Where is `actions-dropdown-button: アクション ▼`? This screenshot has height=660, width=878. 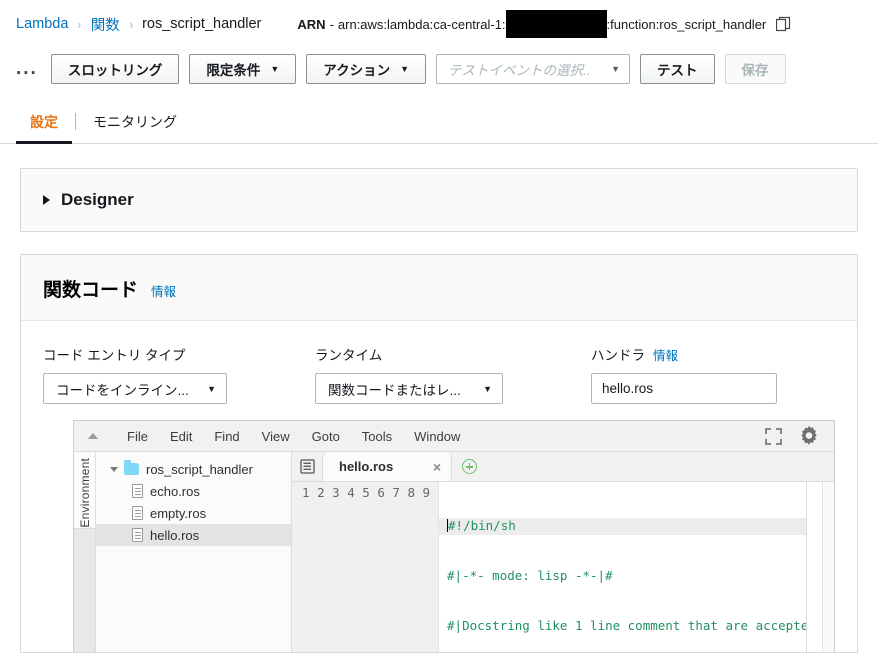
actions-dropdown-button: アクション ▼ is located at coordinates (366, 69).